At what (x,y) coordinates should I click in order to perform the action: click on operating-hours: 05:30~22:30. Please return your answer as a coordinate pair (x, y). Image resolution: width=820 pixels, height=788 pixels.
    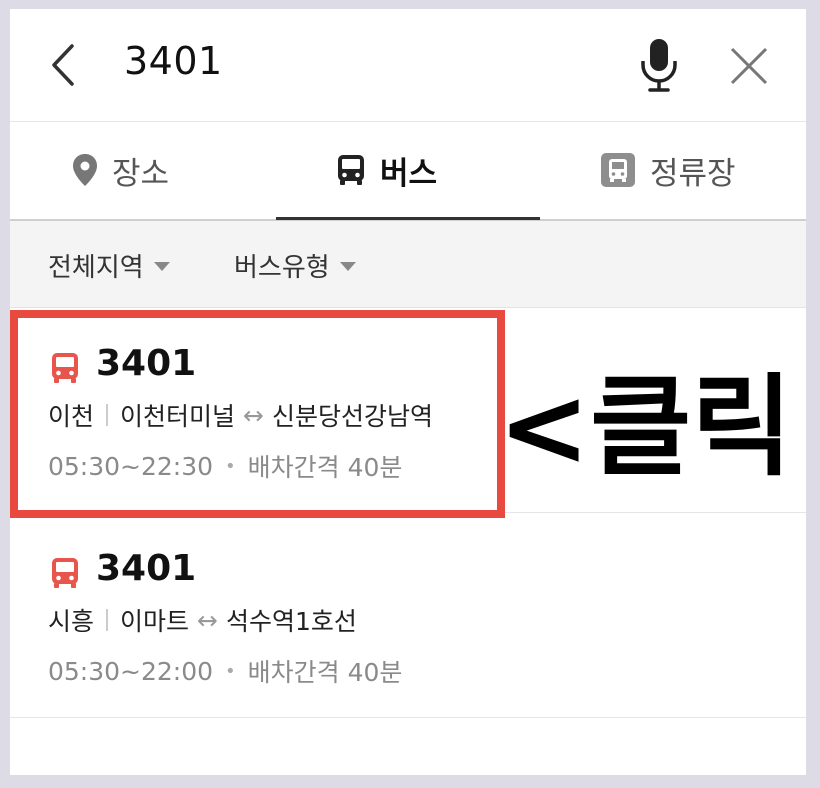
    Looking at the image, I should click on (131, 466).